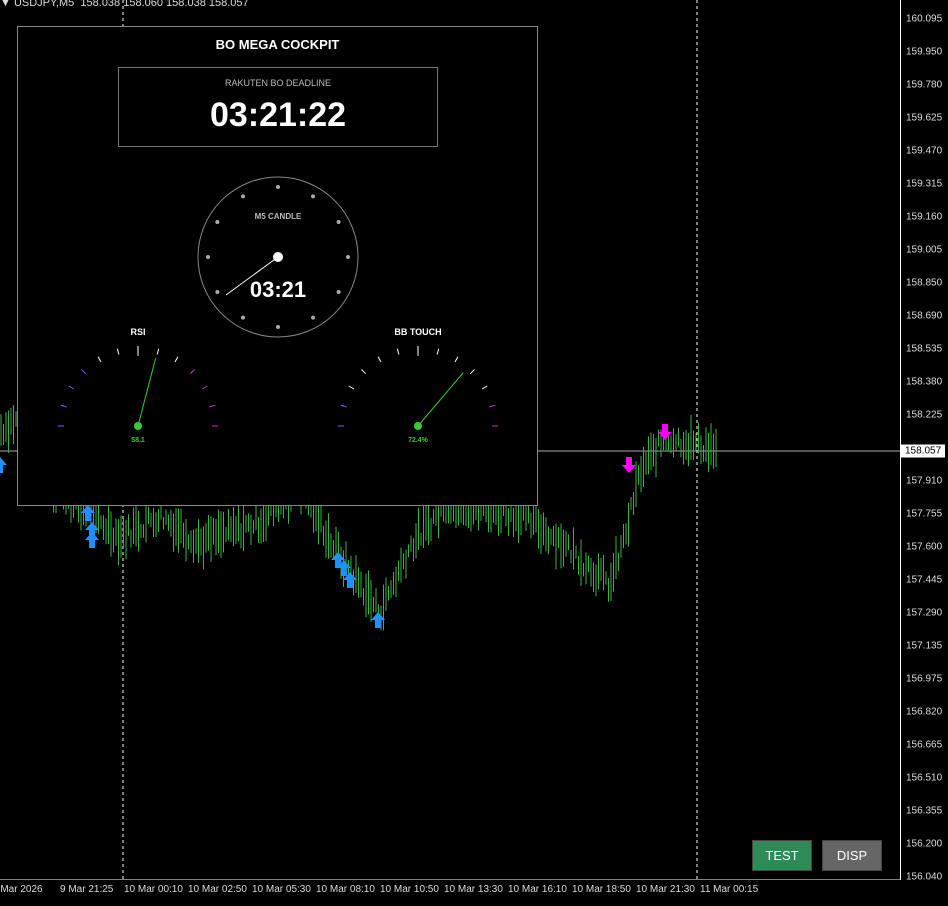 The width and height of the screenshot is (948, 906). What do you see at coordinates (924, 85) in the screenshot?
I see `price-tick-label: 159.780` at bounding box center [924, 85].